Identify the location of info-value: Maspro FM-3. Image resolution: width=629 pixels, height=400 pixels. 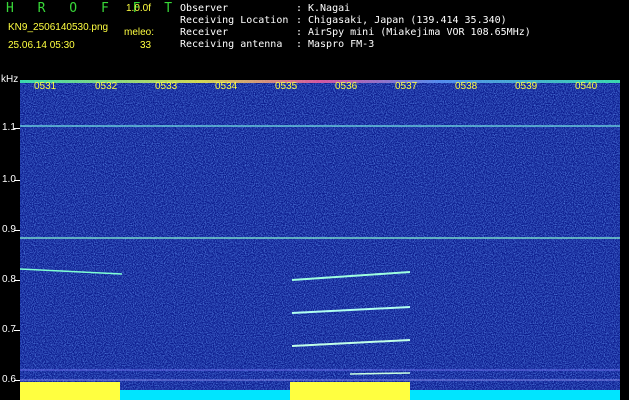
(341, 44).